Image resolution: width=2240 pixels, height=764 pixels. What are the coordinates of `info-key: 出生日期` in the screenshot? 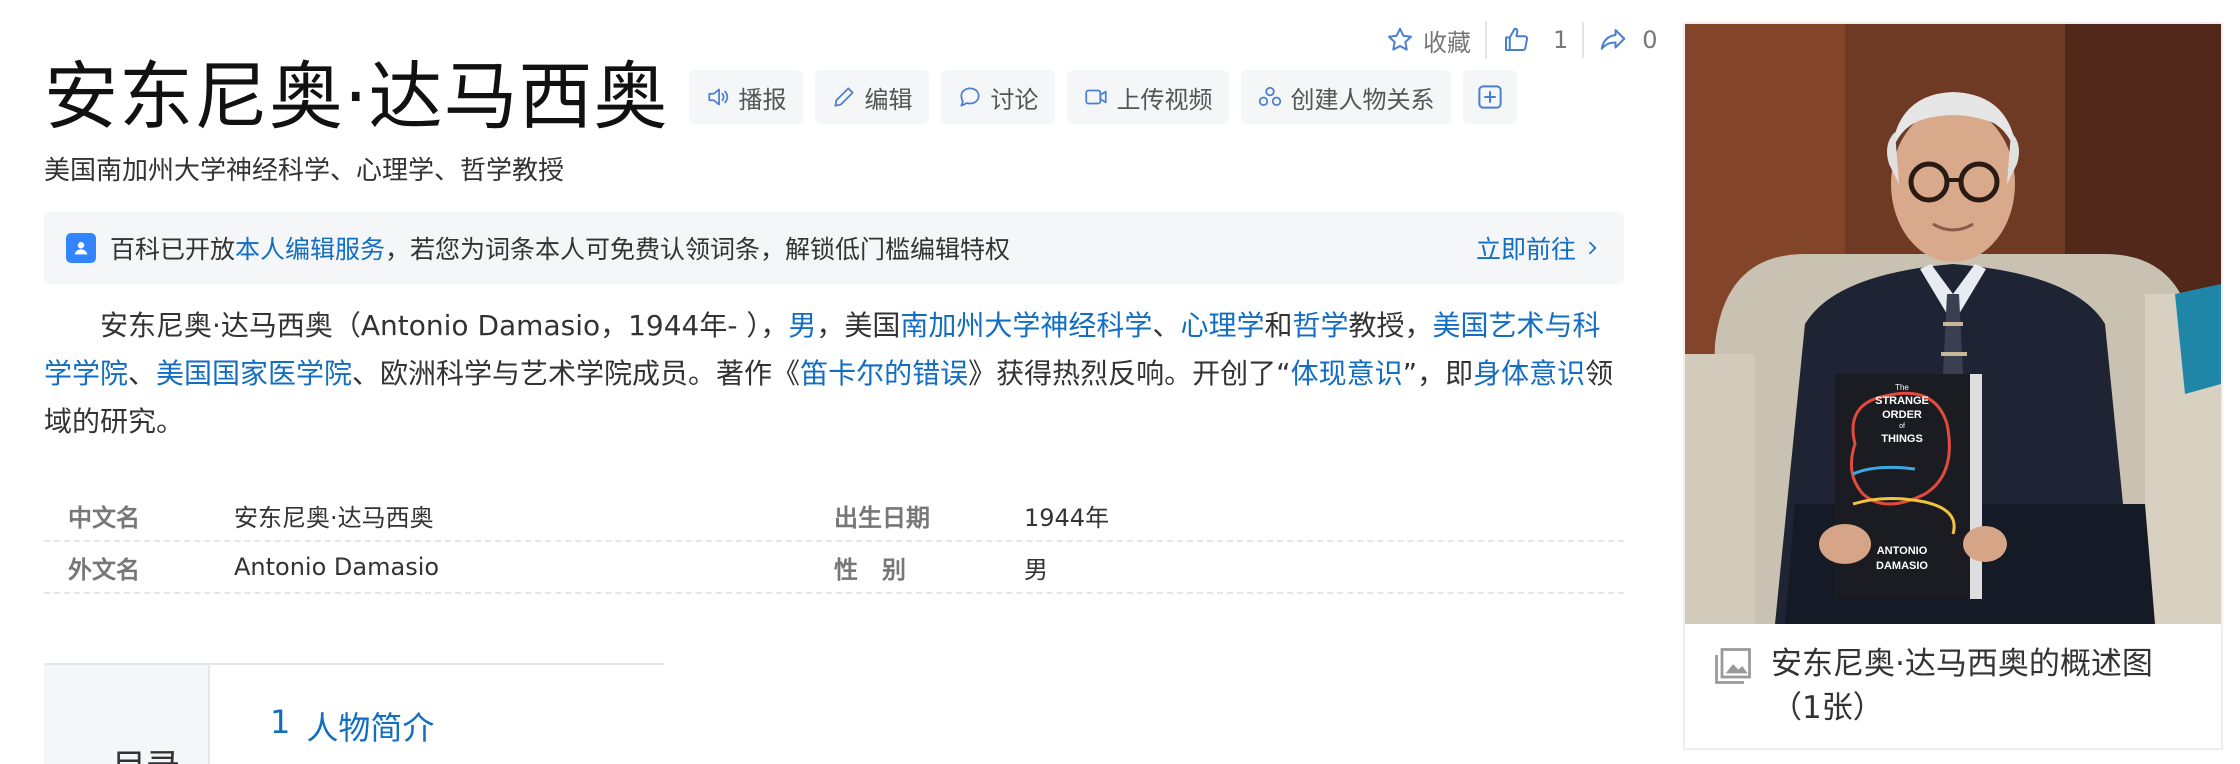 It's located at (882, 517).